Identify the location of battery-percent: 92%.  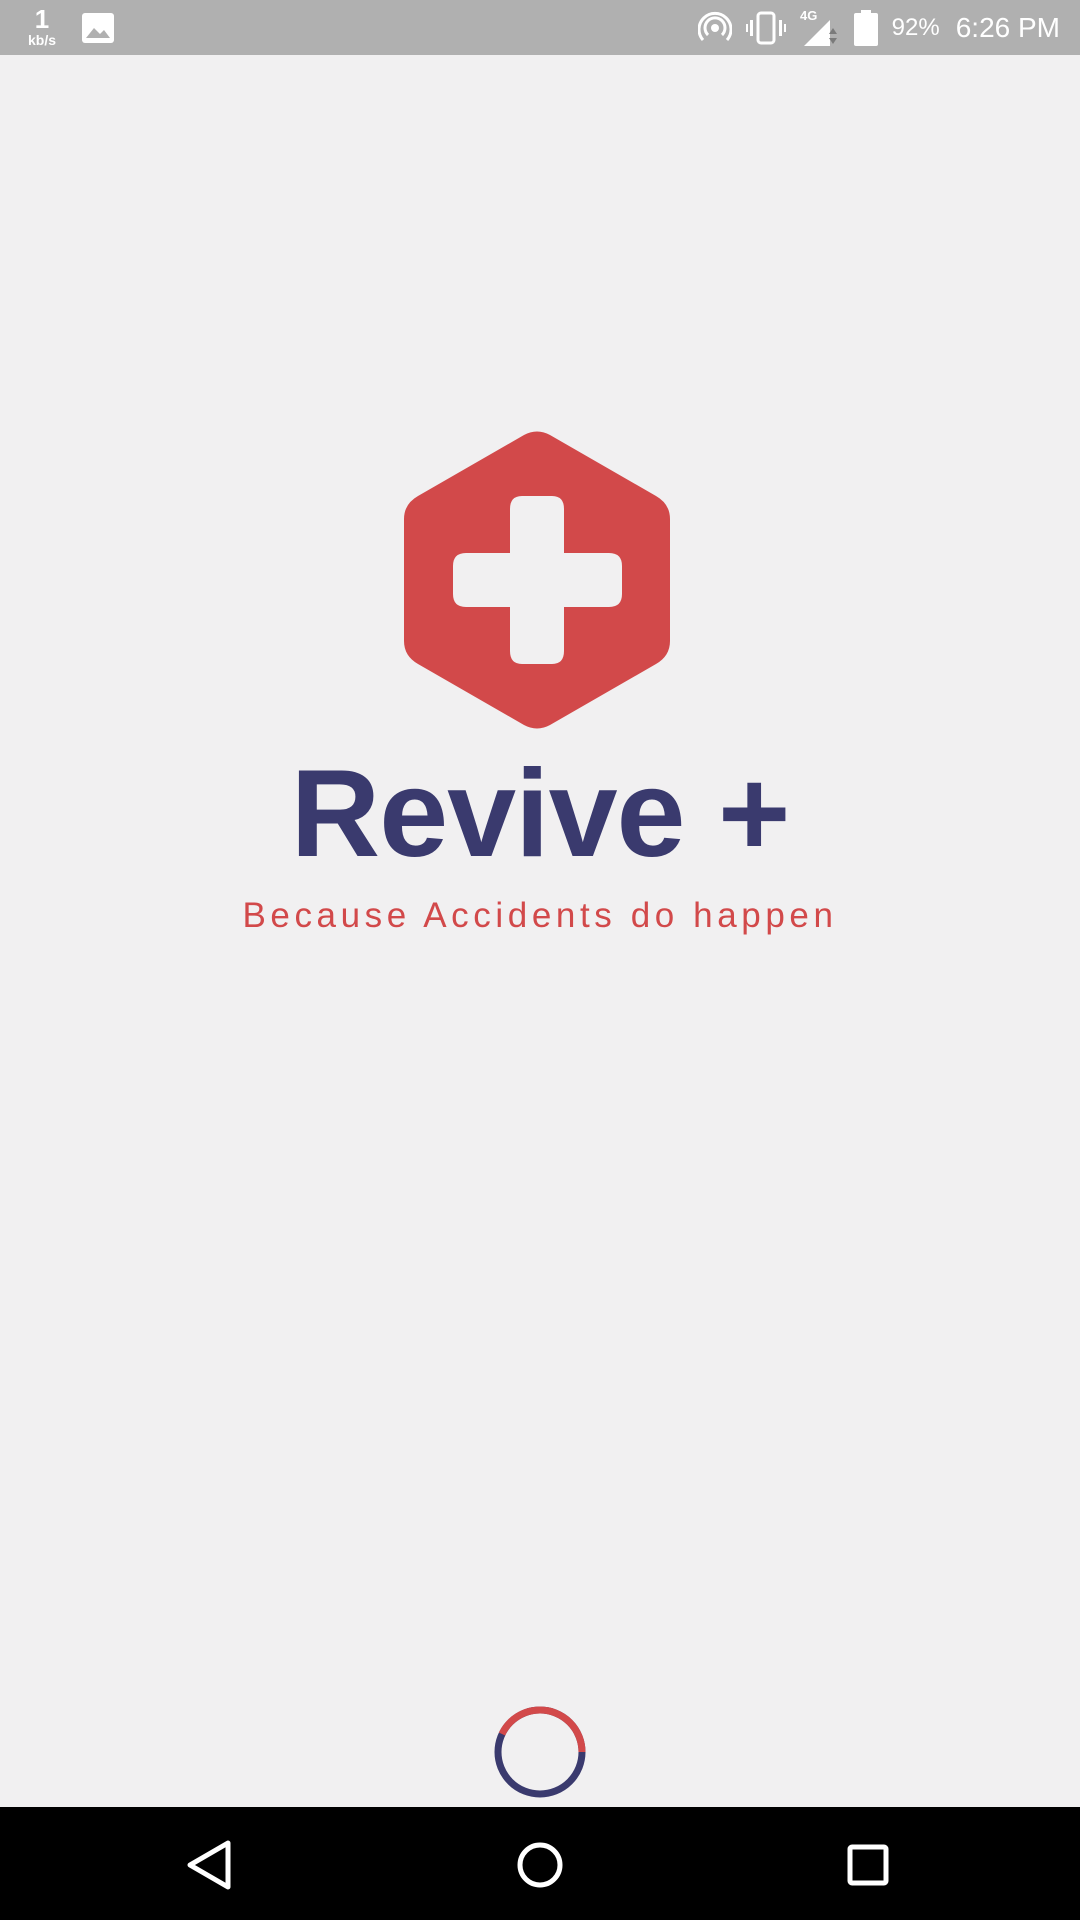
(915, 27).